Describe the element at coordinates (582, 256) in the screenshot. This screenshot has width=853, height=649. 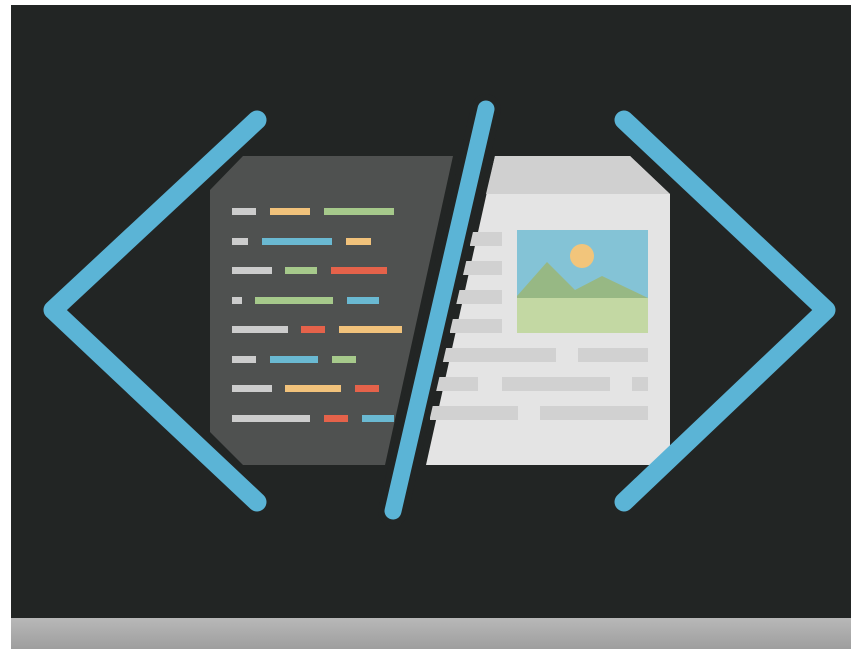
I see `sun-icon` at that location.